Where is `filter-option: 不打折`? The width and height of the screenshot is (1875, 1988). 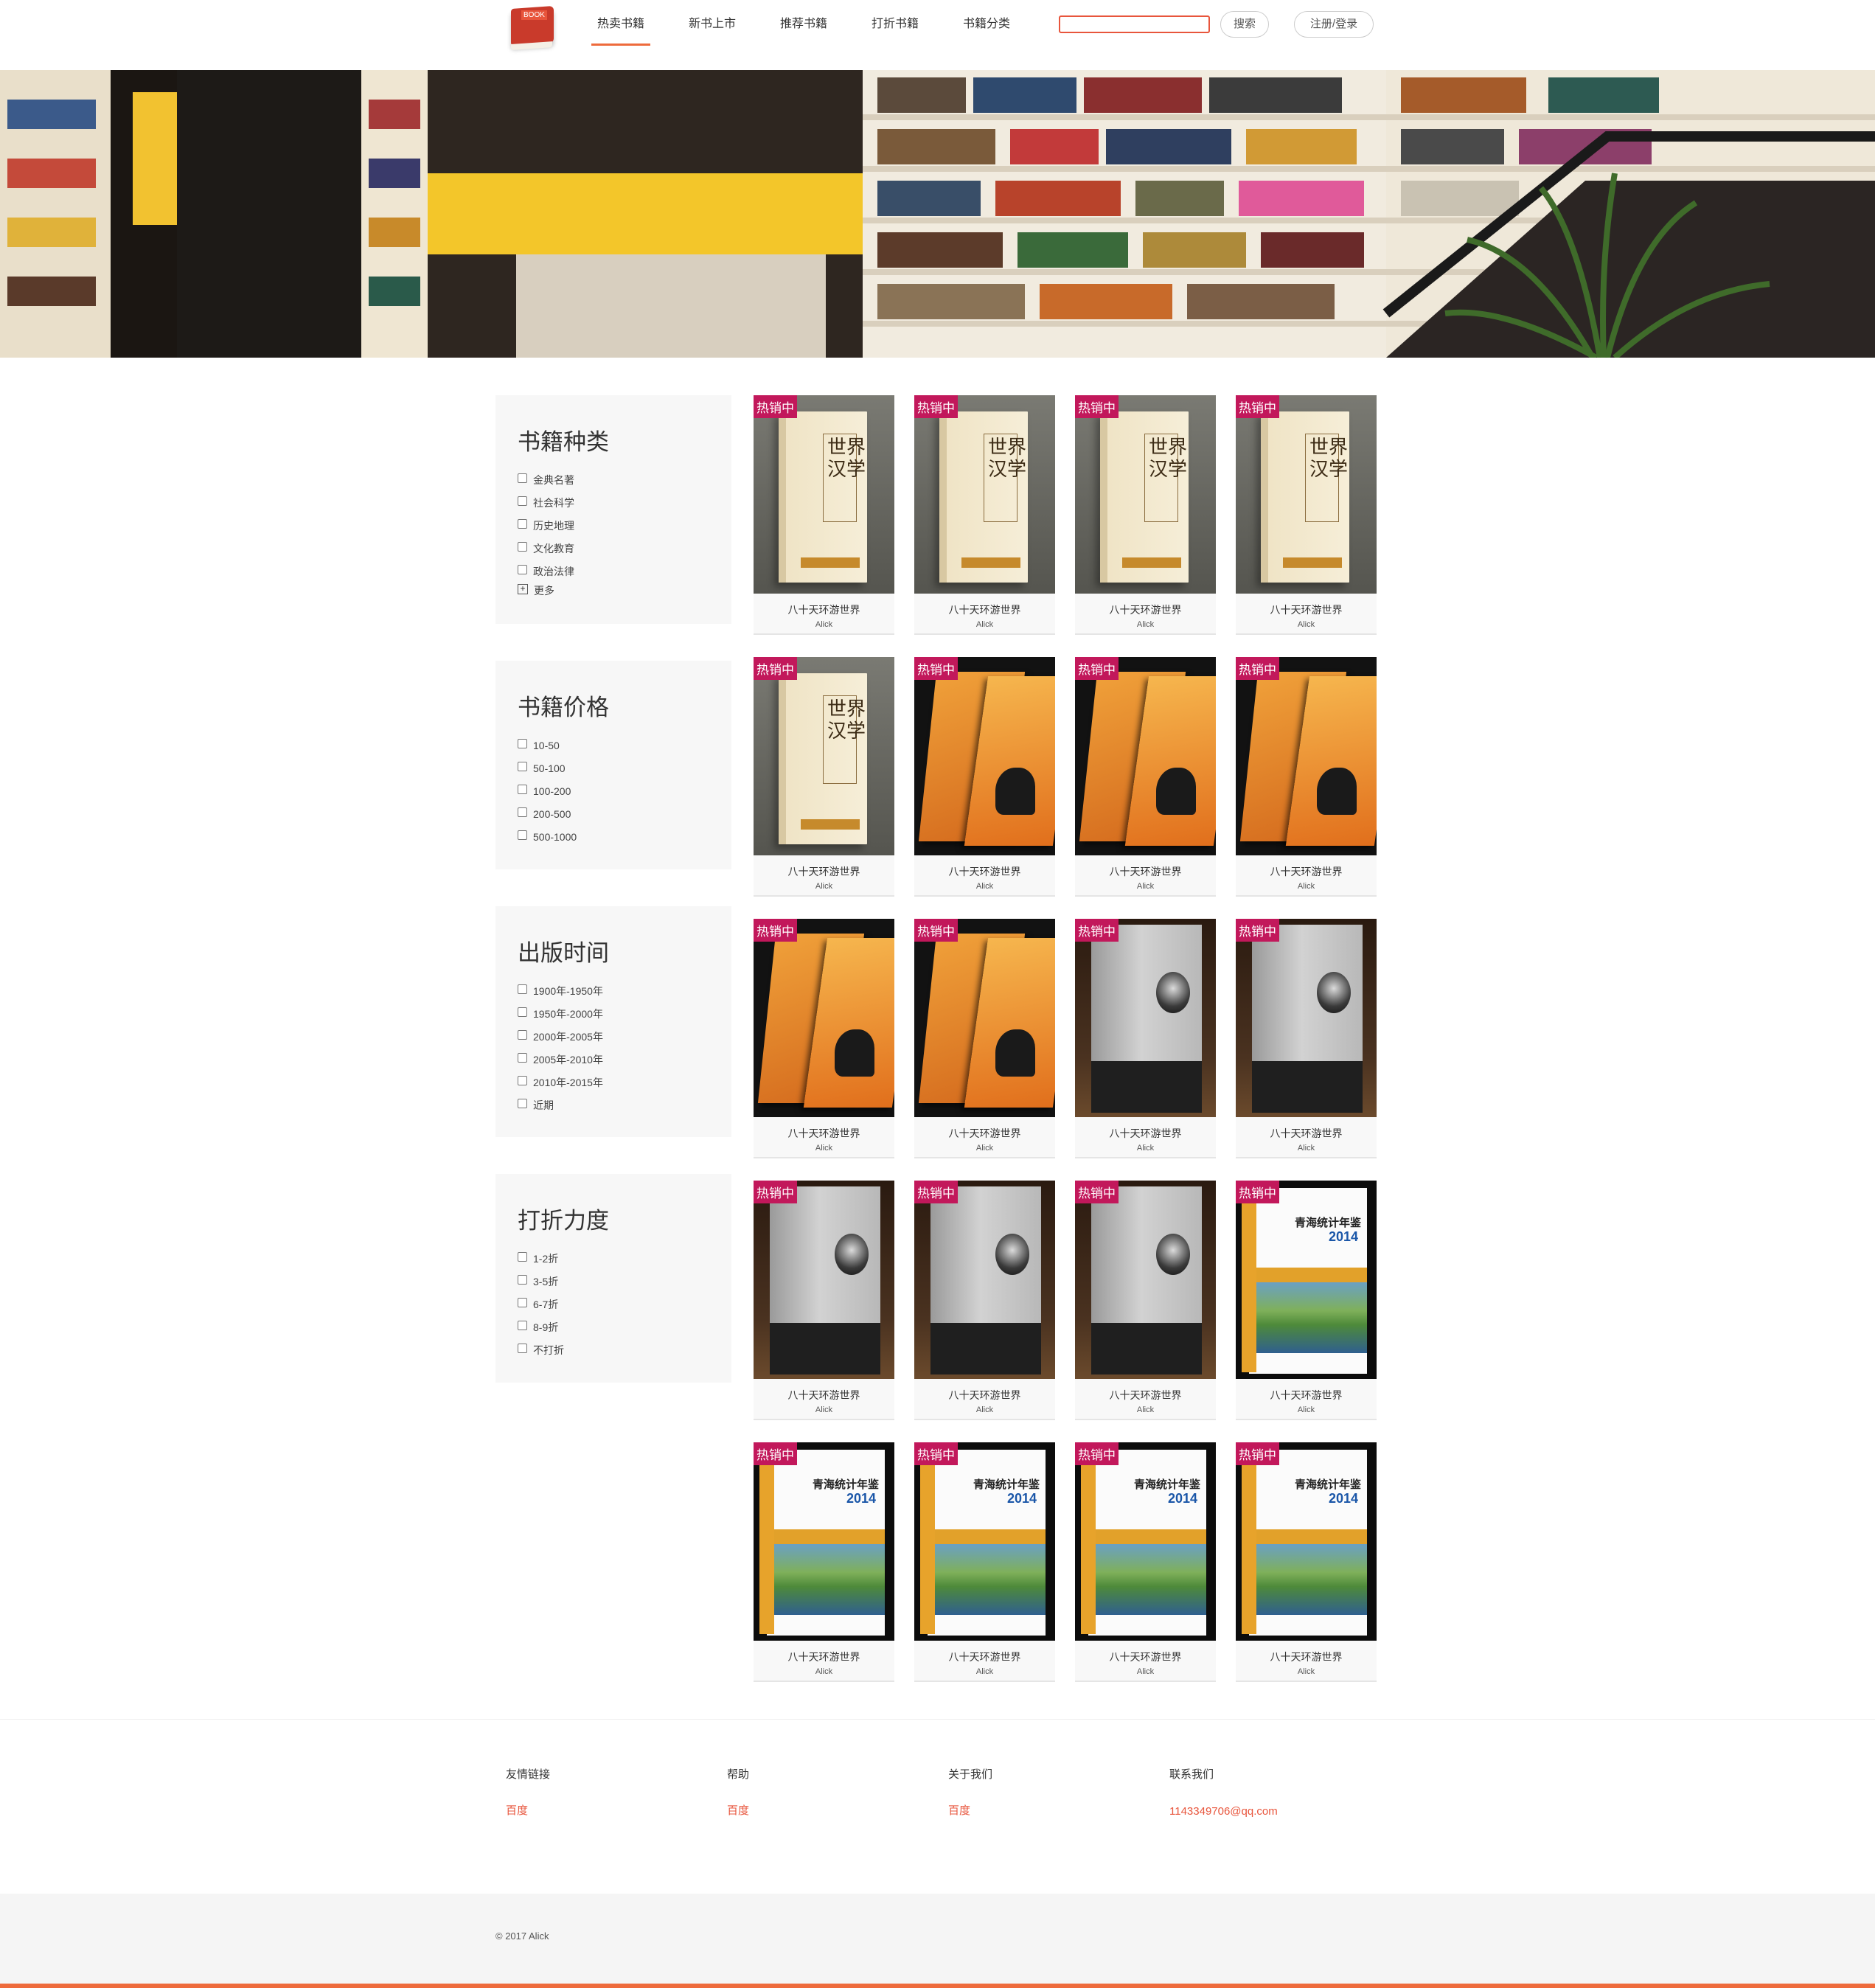
filter-option: 不打折 is located at coordinates (625, 1349).